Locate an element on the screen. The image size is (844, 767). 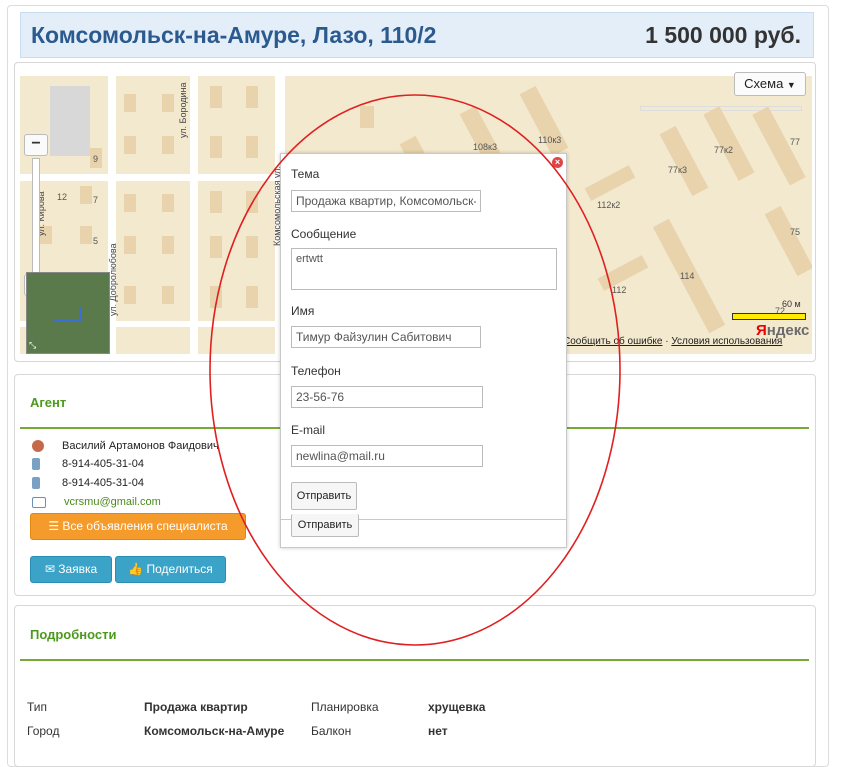
detail-label: Планировка is located at coordinates (345, 707).